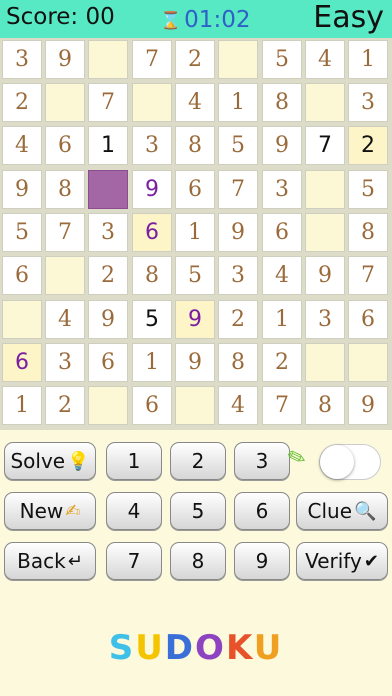 The width and height of the screenshot is (392, 696). What do you see at coordinates (262, 561) in the screenshot?
I see `digit-button-9: 9` at bounding box center [262, 561].